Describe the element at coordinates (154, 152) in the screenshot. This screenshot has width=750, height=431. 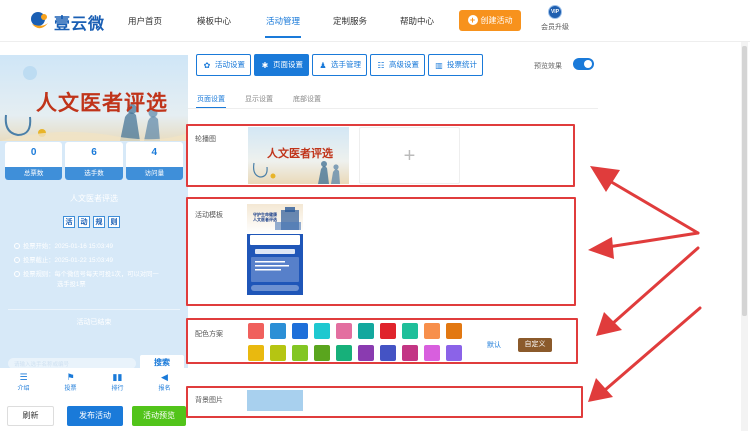
I see `stat-value: 4` at that location.